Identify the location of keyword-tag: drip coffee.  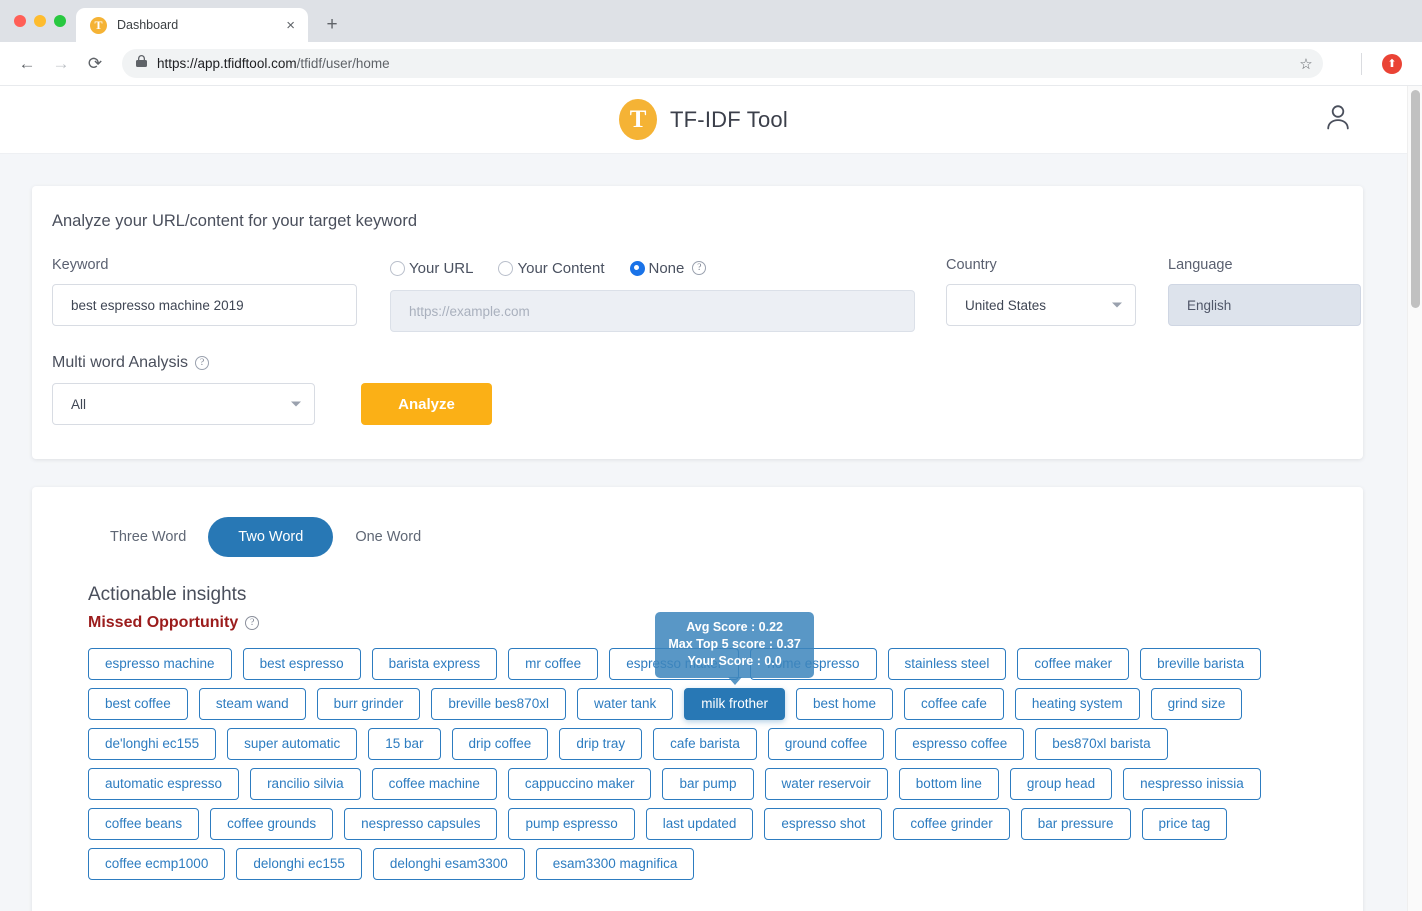
(500, 744).